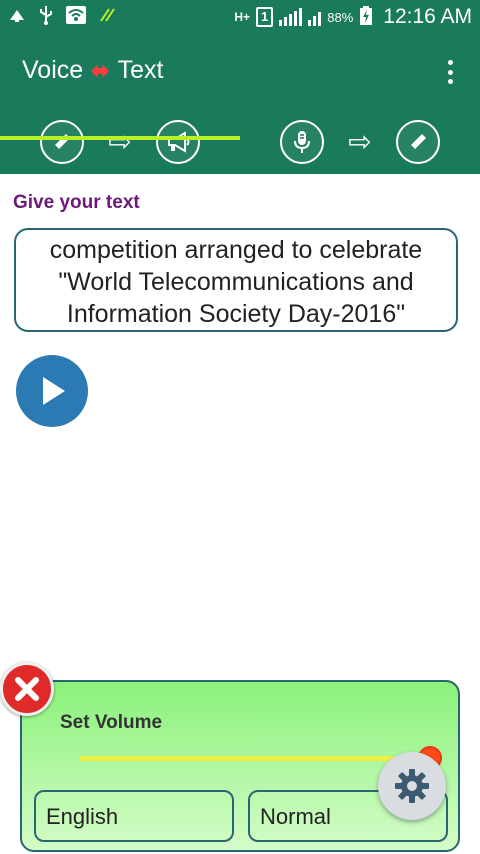 This screenshot has height=854, width=480. I want to click on play-button, so click(52, 391).